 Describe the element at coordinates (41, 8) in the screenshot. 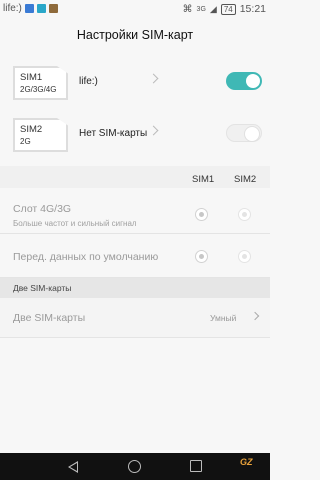

I see `notification-message-icon` at that location.